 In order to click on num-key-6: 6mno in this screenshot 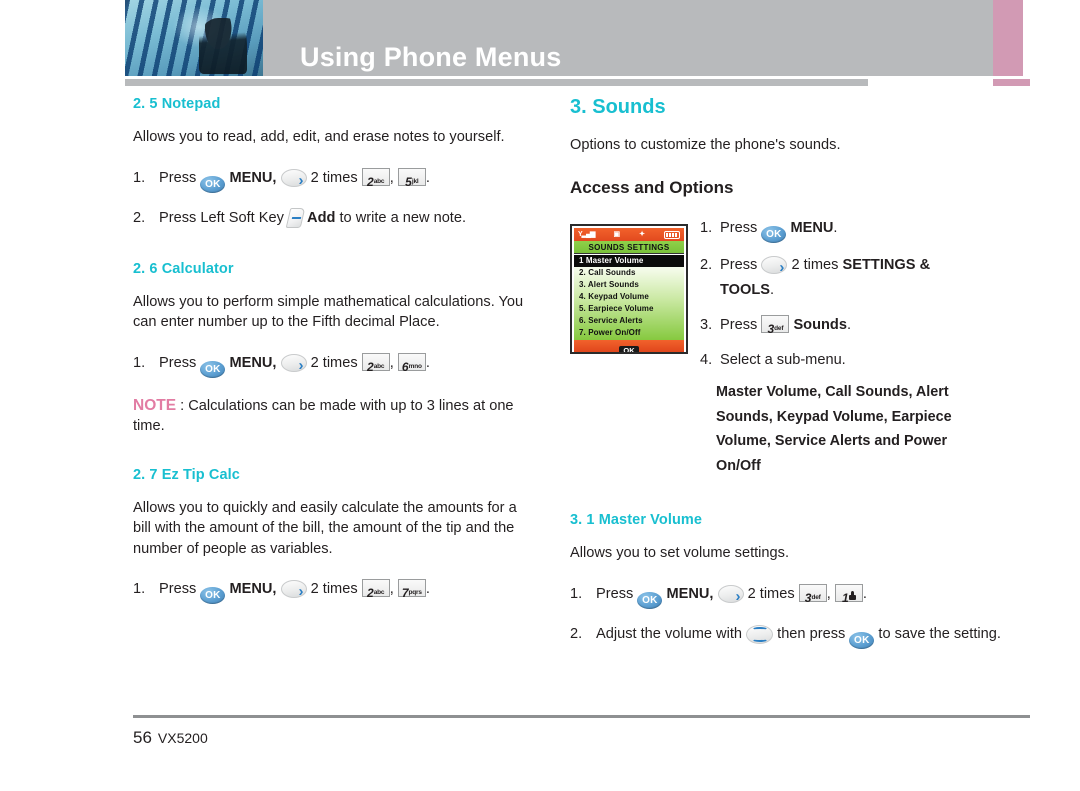, I will do `click(411, 363)`.